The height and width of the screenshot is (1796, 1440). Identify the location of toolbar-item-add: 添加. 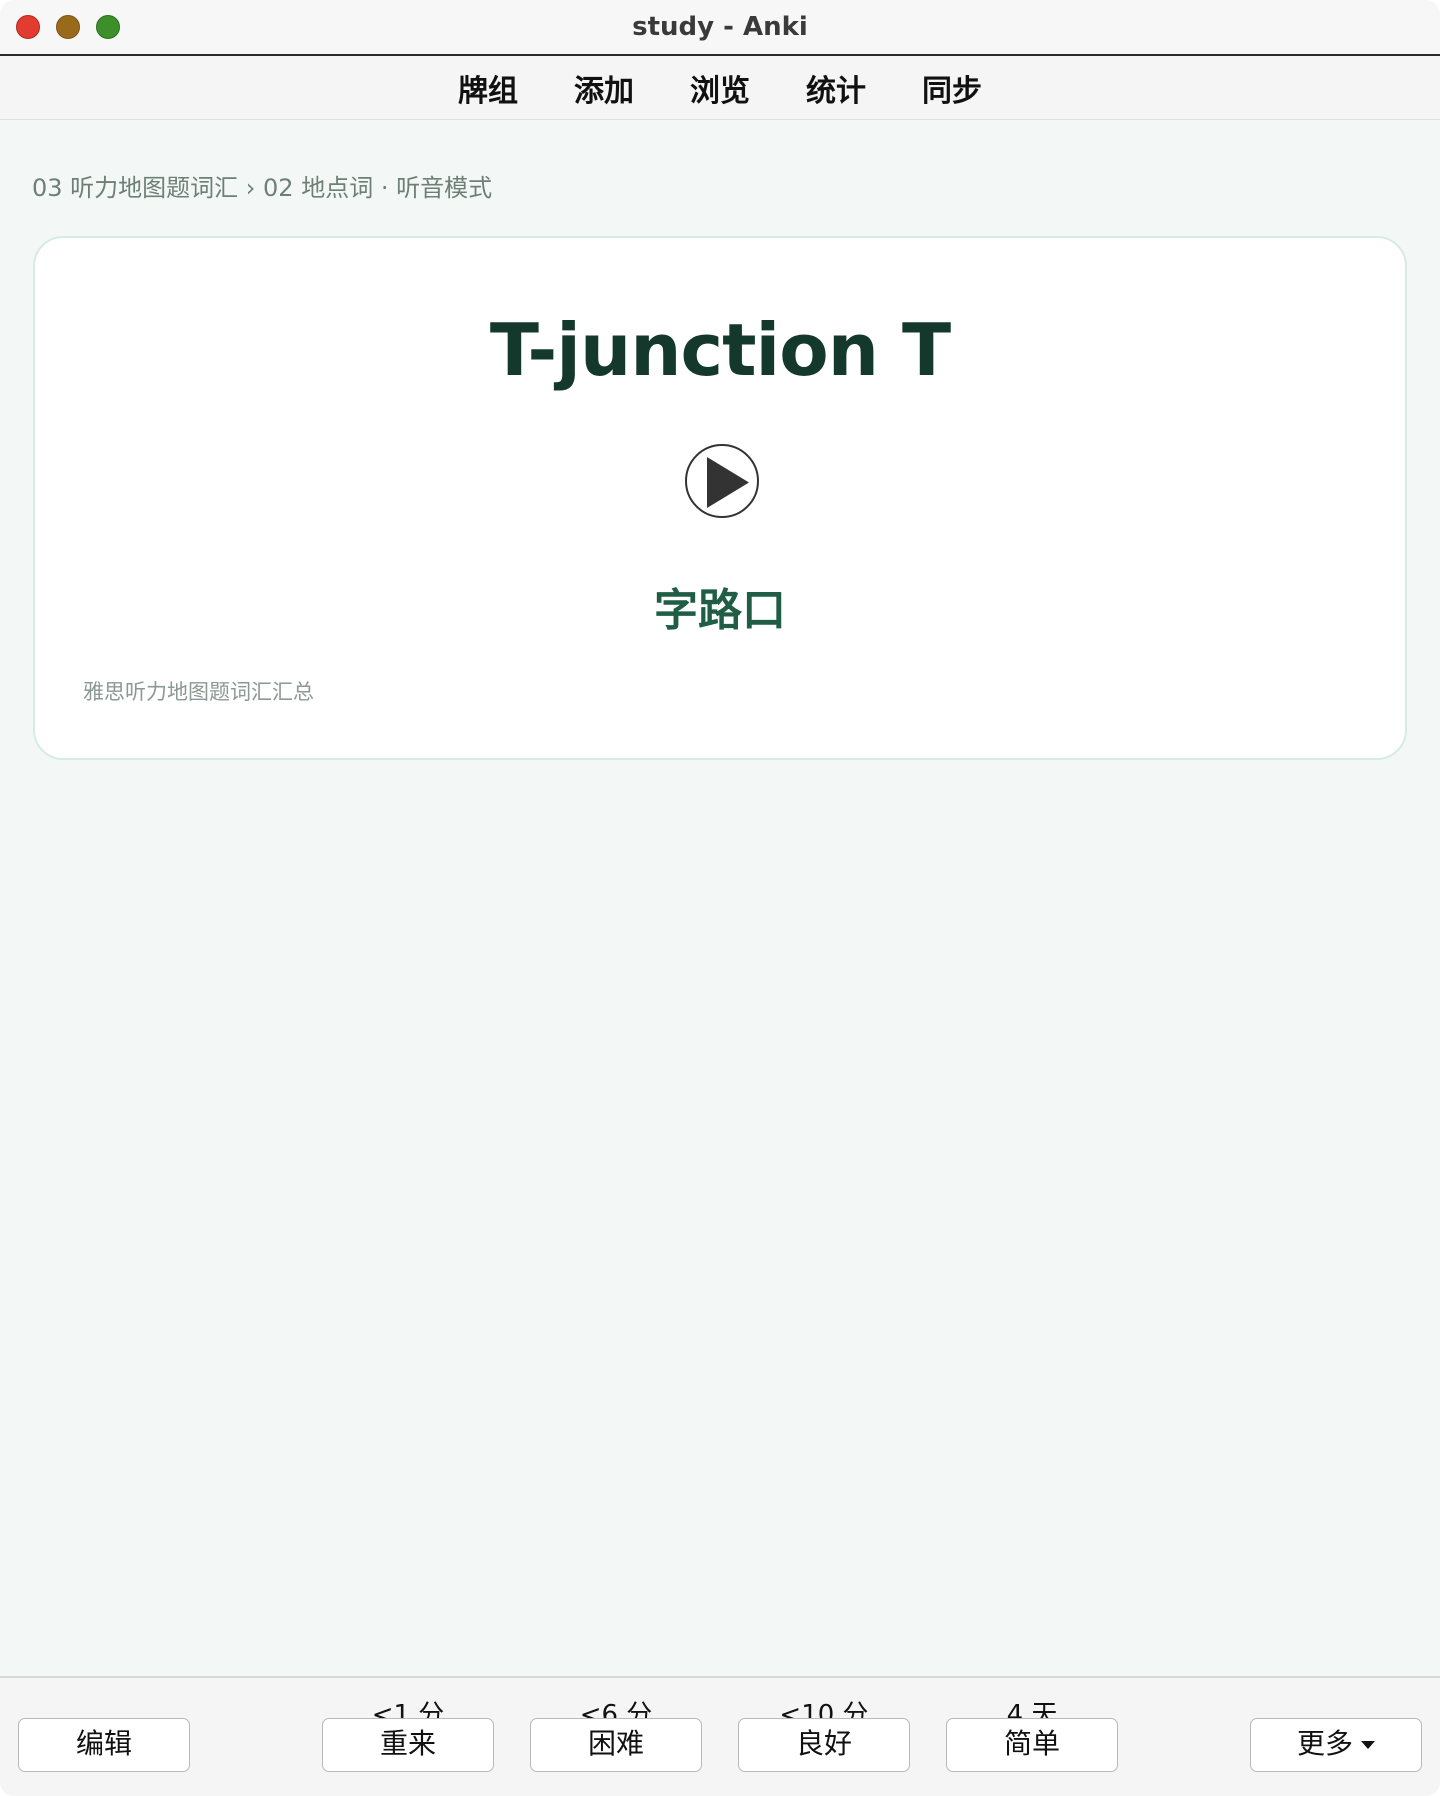
(604, 88).